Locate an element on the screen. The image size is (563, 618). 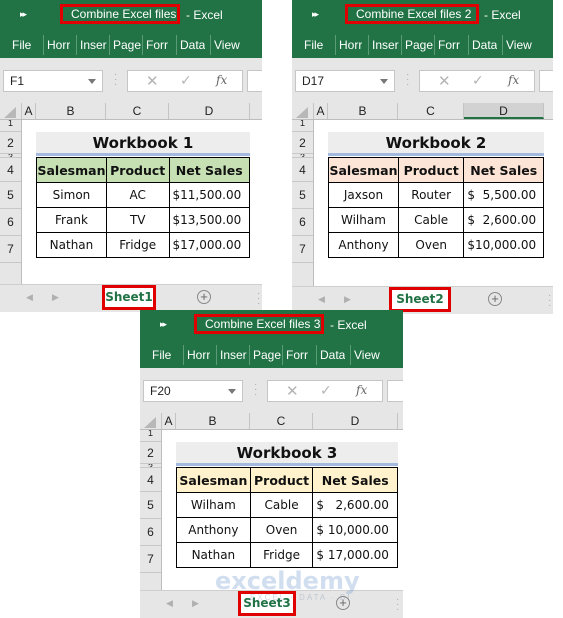
net-sales-cell: $ 10,000.00 is located at coordinates (355, 530).